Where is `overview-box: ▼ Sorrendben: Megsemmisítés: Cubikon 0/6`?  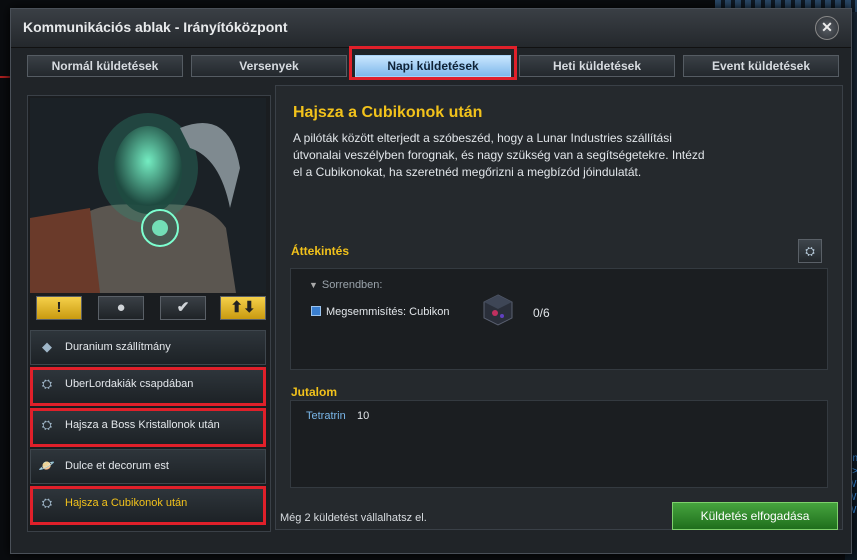 overview-box: ▼ Sorrendben: Megsemmisítés: Cubikon 0/6 is located at coordinates (559, 319).